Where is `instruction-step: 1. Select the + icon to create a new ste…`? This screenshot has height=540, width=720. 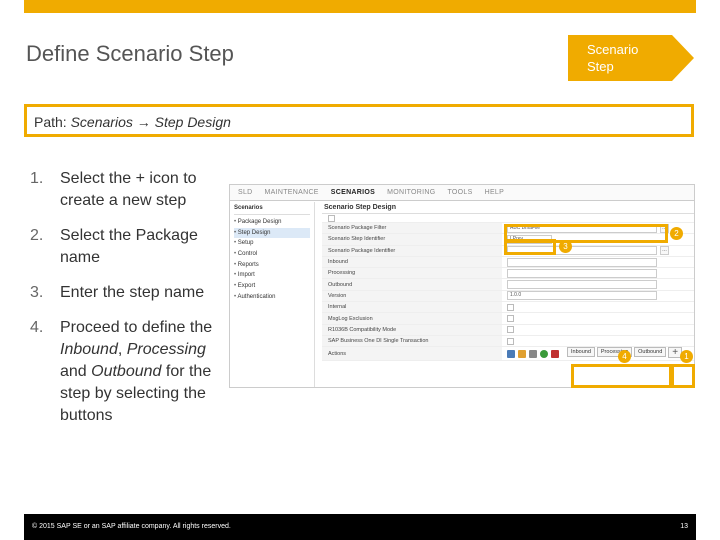 instruction-step: 1. Select the + icon to create a new ste… is located at coordinates (127, 190).